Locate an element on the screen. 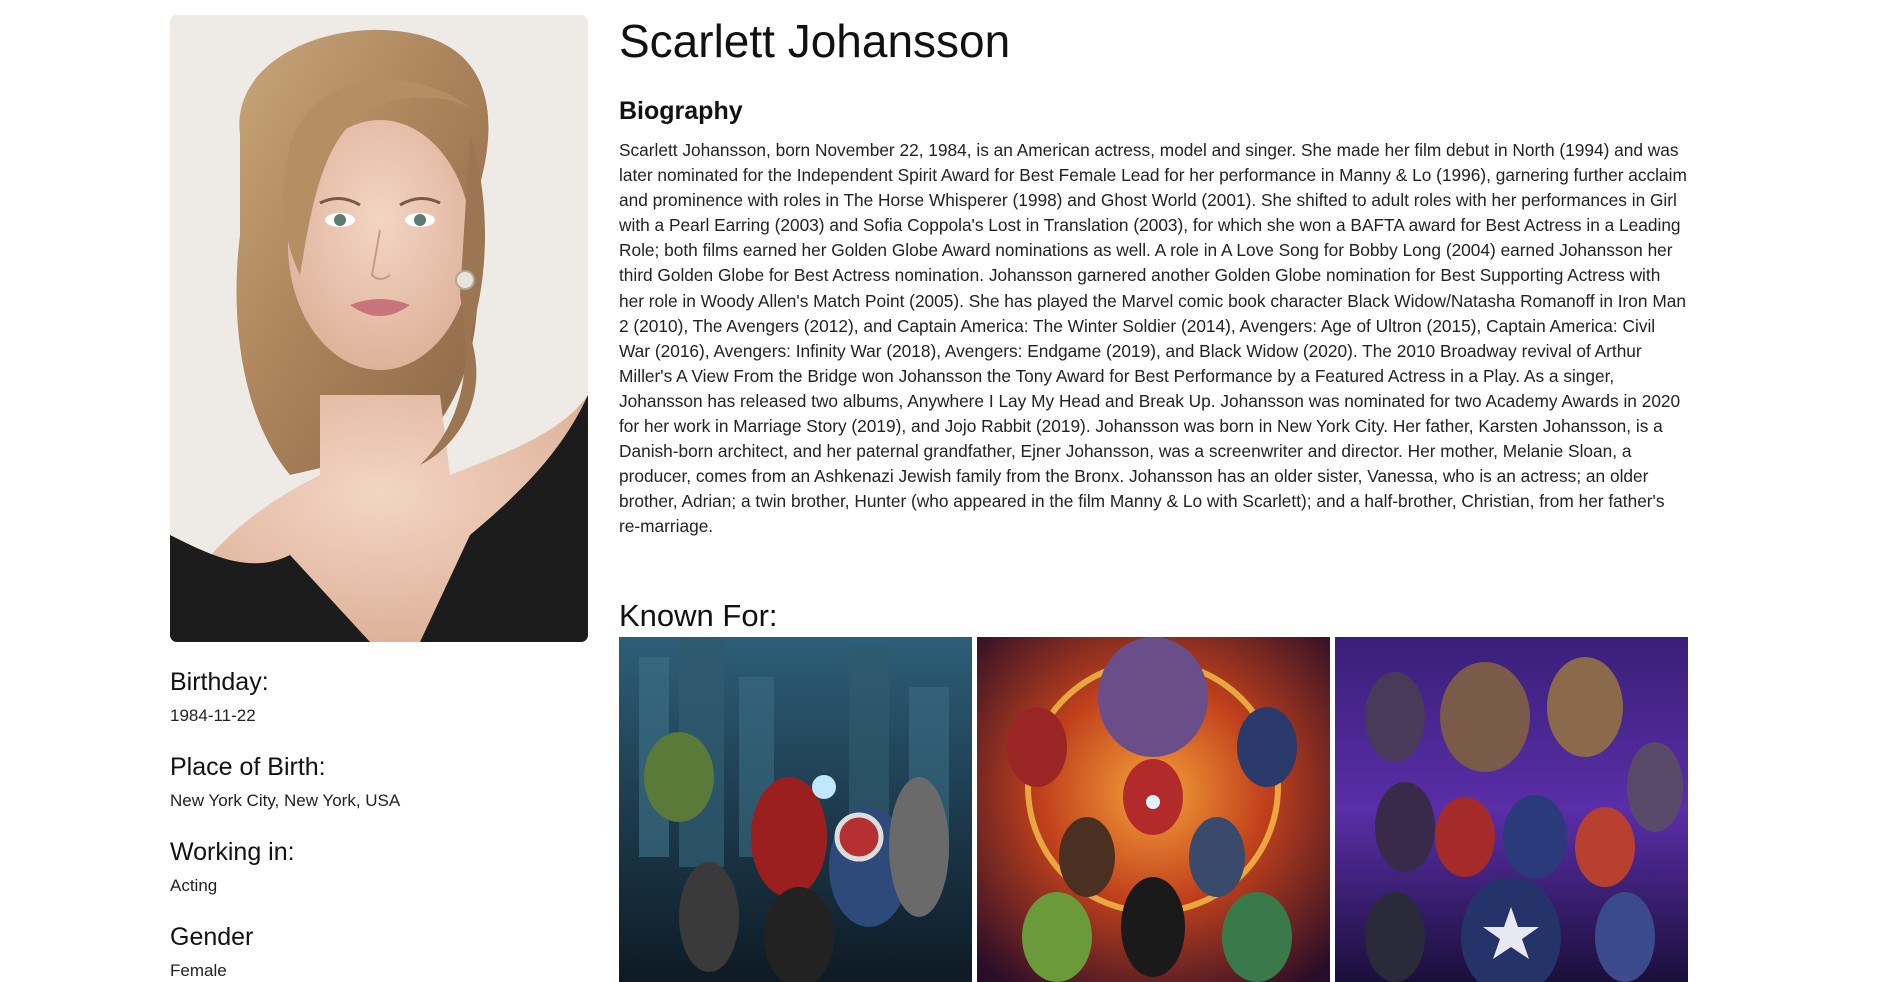 The height and width of the screenshot is (982, 1883). birthday-value: 1984-11-22 is located at coordinates (213, 715).